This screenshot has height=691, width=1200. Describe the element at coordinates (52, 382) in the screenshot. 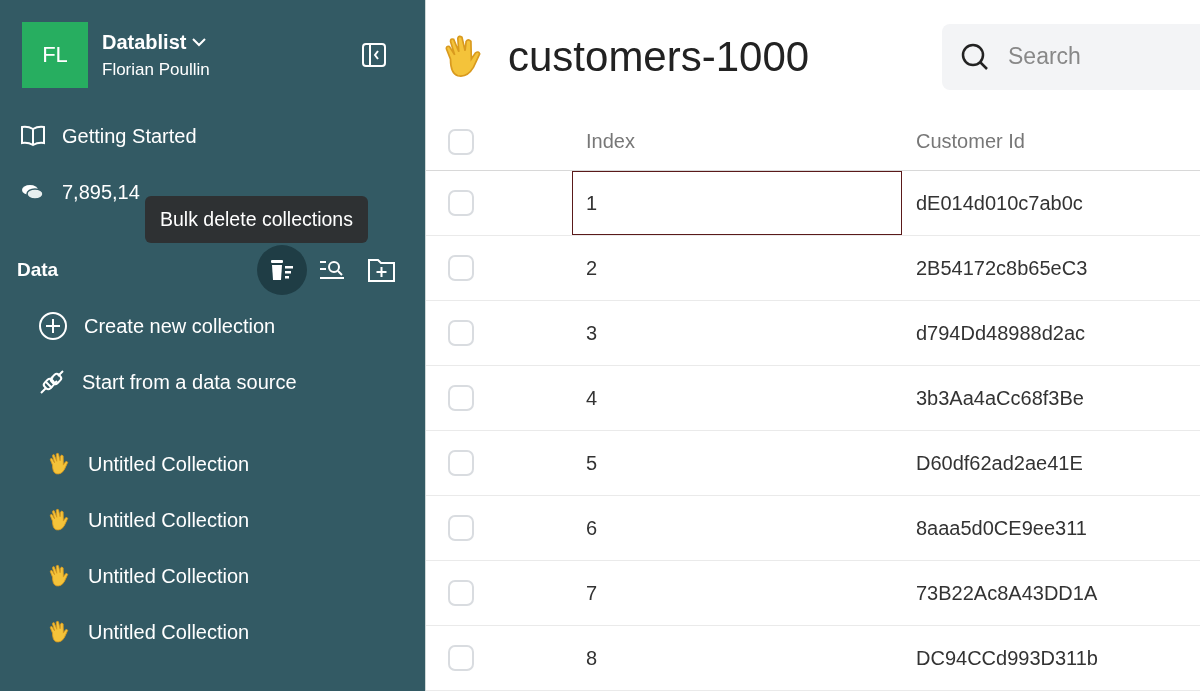

I see `plug-icon` at that location.